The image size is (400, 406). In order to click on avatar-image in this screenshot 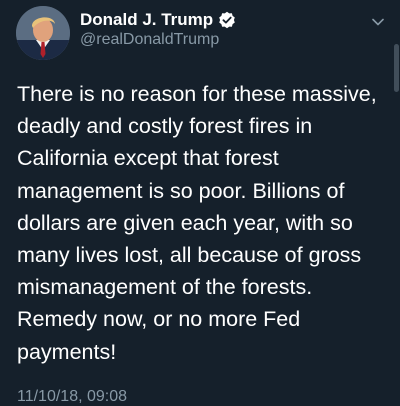, I will do `click(43, 33)`.